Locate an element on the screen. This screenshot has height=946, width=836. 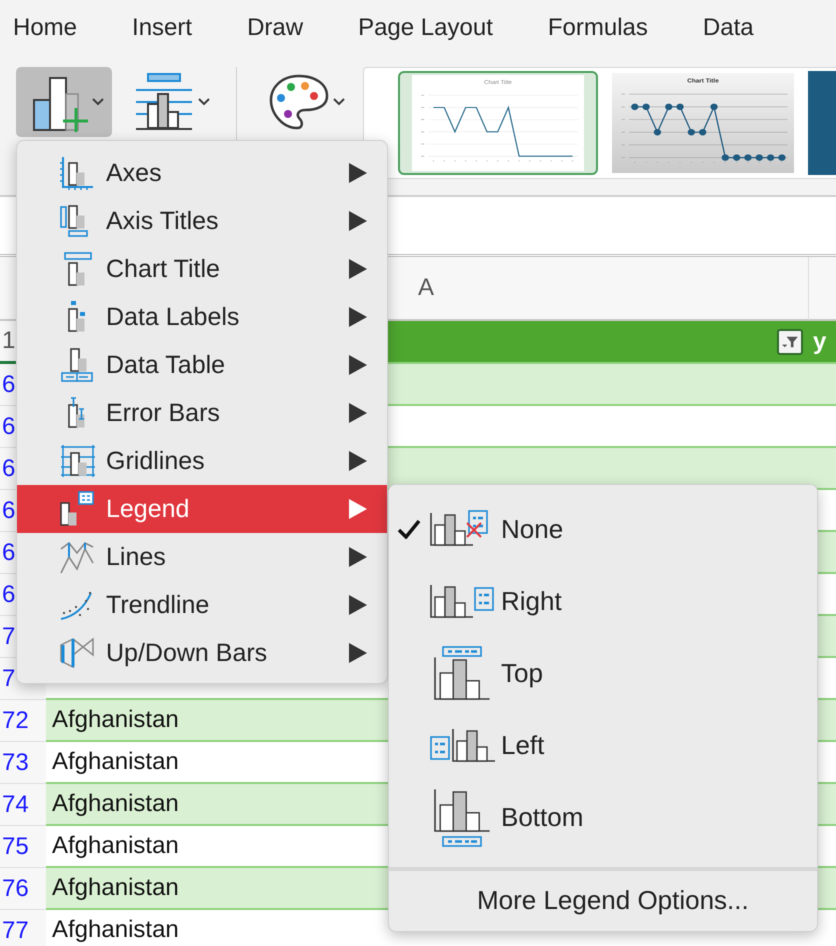
updown-icon is located at coordinates (77, 653).